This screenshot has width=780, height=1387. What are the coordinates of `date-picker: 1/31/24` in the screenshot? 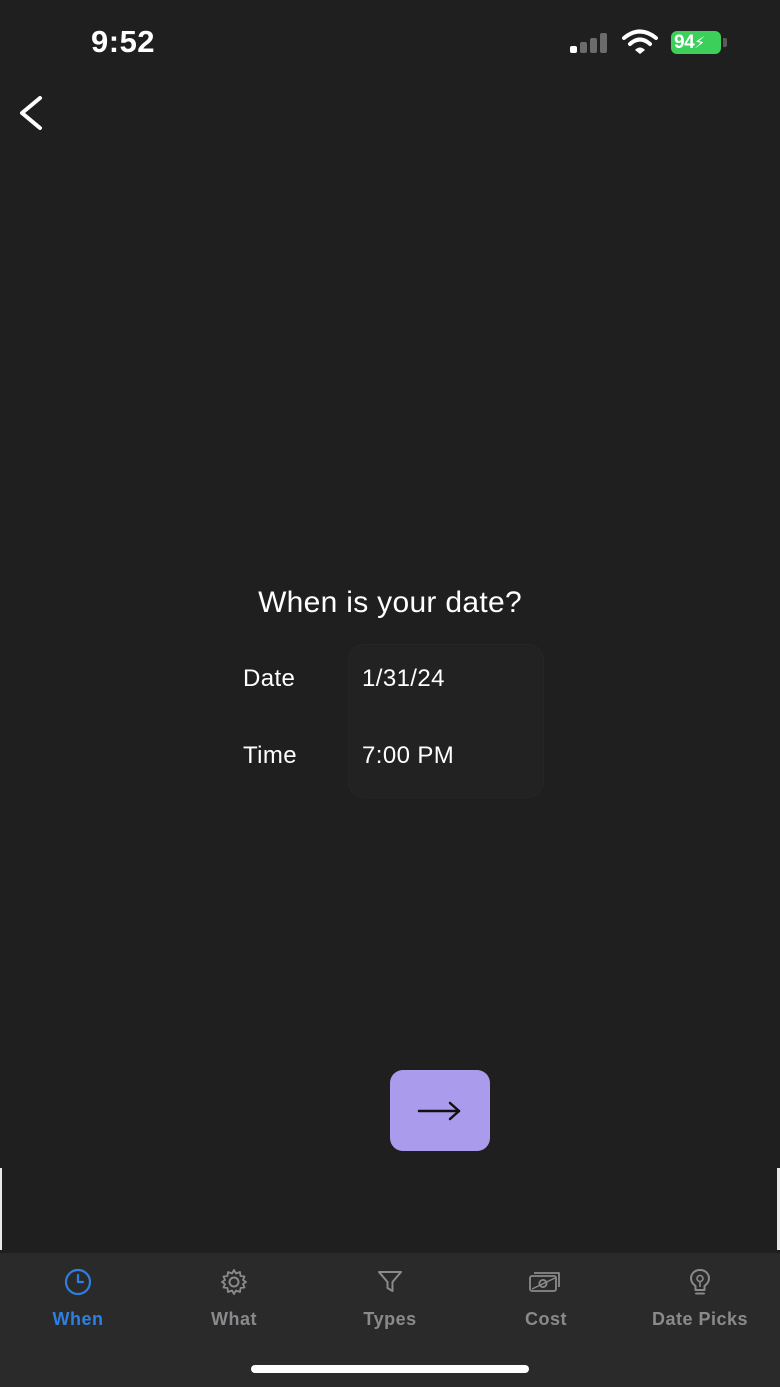 It's located at (403, 679).